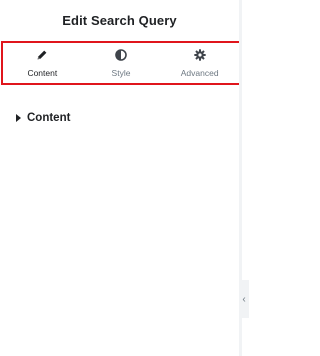 This screenshot has width=320, height=356. I want to click on section-content-header: Content, so click(43, 118).